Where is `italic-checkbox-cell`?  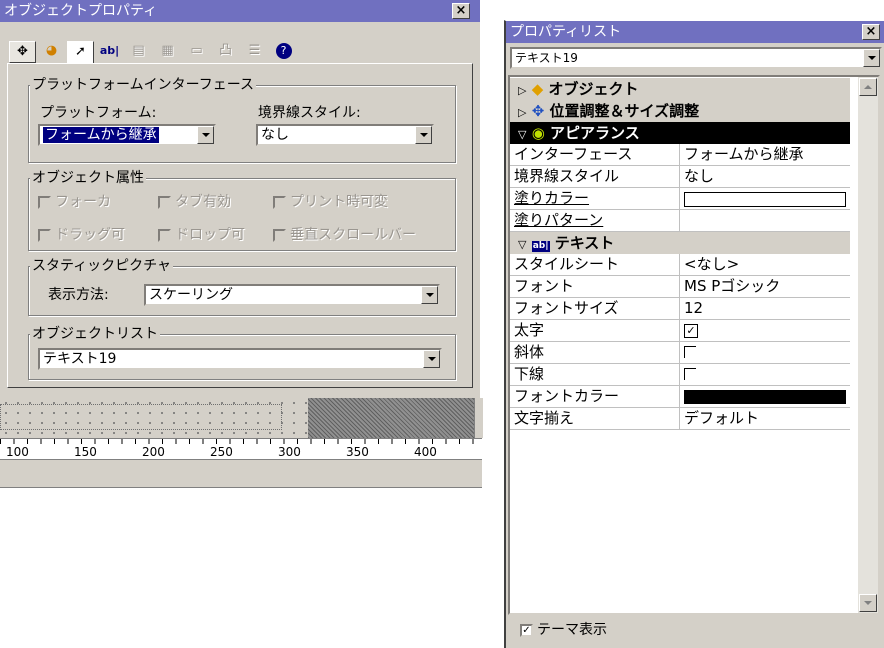
italic-checkbox-cell is located at coordinates (765, 353).